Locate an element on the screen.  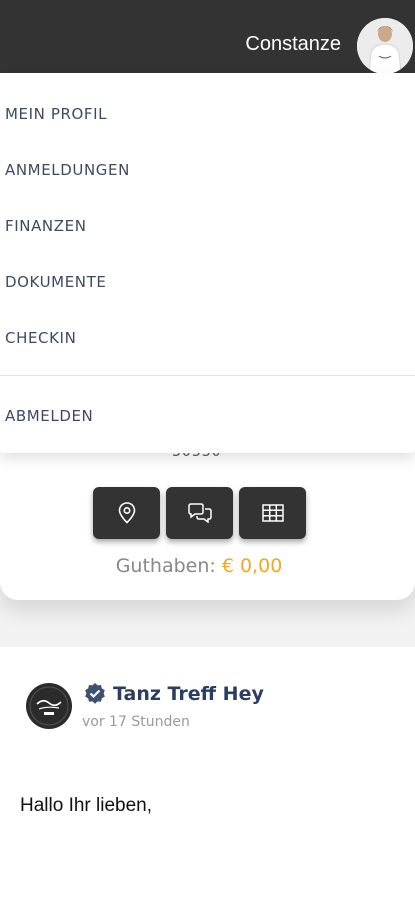
post-text: Hallo Ihr lieben, is located at coordinates (86, 805).